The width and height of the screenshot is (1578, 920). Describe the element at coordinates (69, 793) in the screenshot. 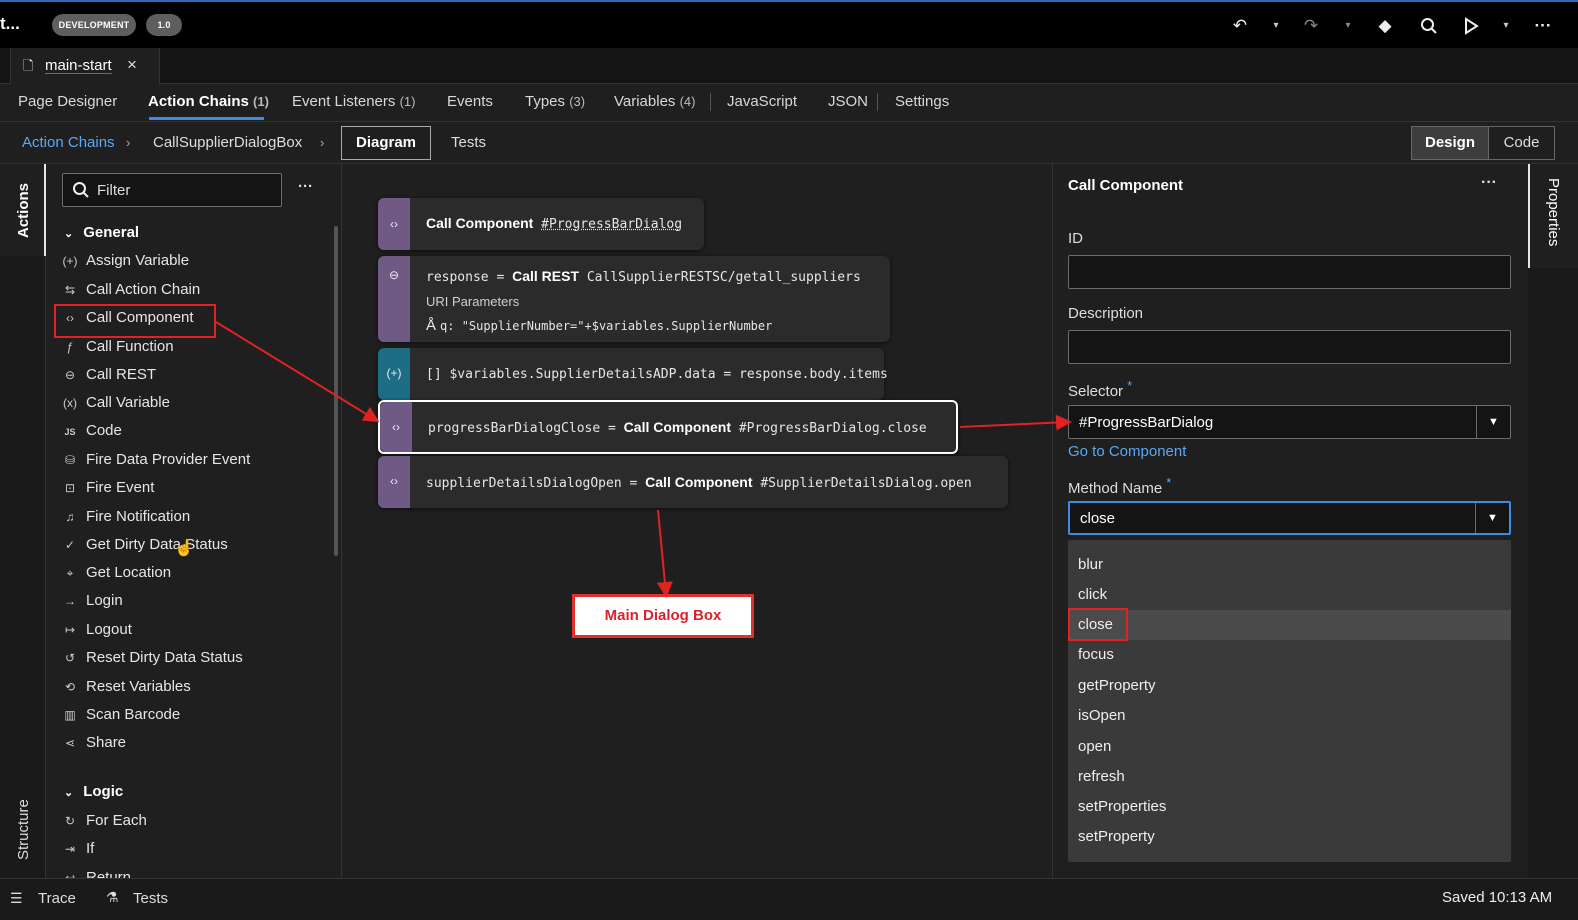

I see `chevron-down-icon: ⌄` at that location.